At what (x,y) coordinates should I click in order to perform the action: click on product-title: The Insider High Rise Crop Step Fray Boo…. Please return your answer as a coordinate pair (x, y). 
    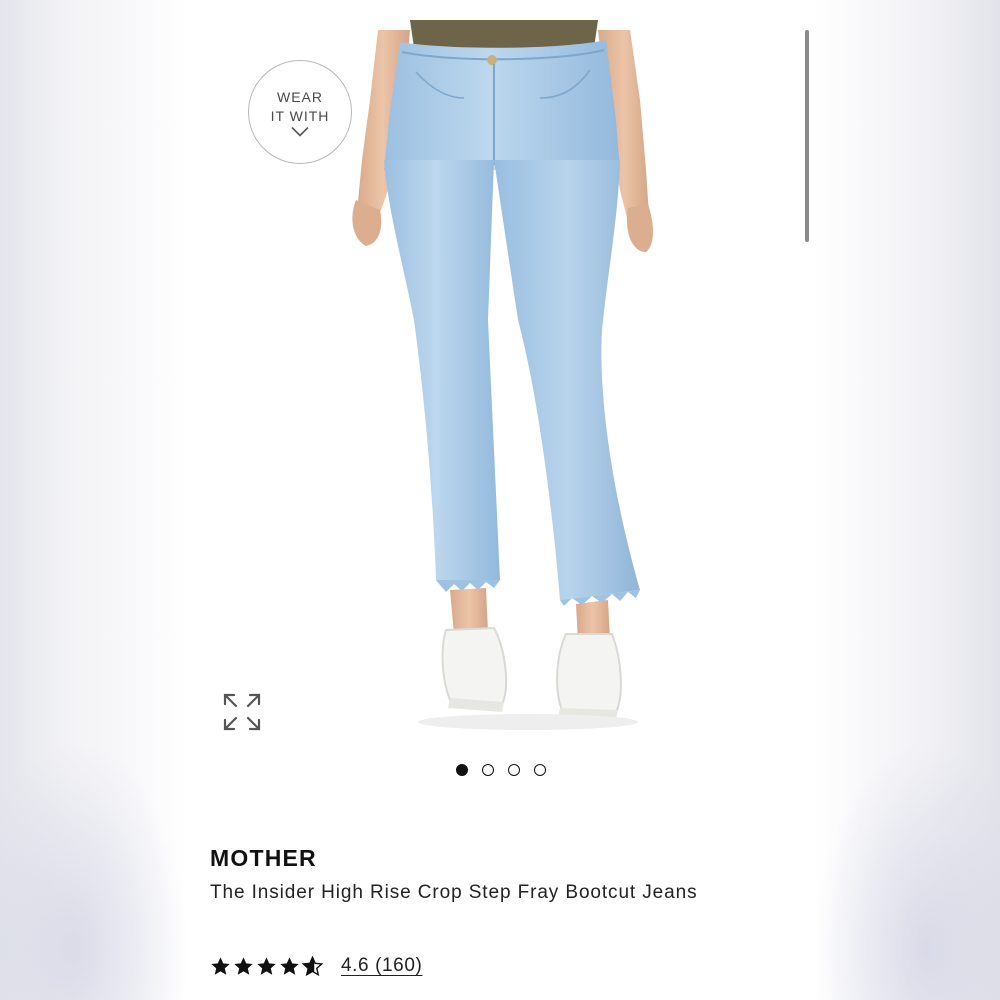
    Looking at the image, I should click on (454, 892).